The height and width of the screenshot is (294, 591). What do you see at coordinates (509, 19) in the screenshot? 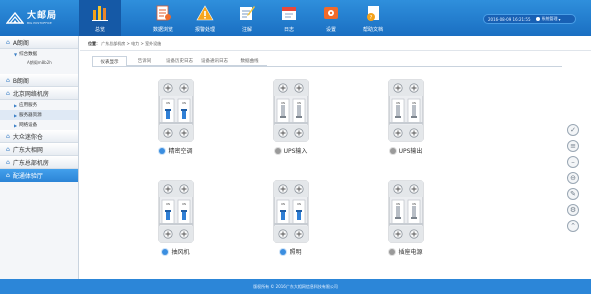
I see `datetime: 2016-08-09 16:21:55` at bounding box center [509, 19].